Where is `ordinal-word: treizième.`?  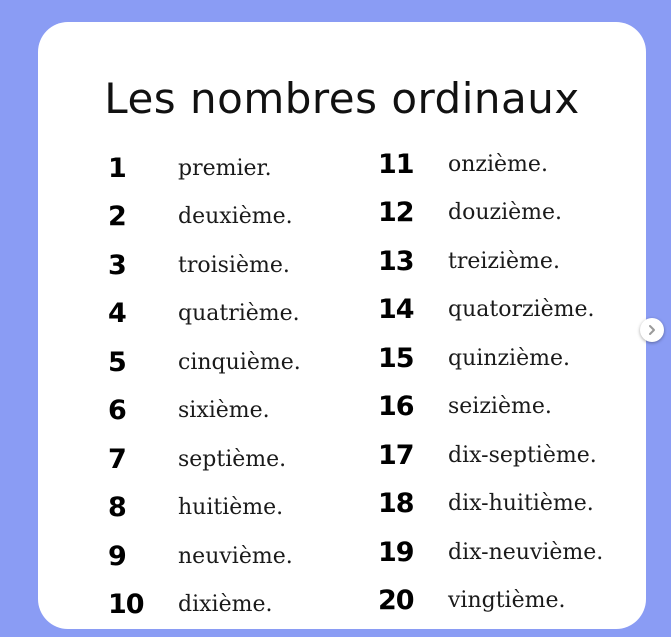 ordinal-word: treizième. is located at coordinates (504, 261).